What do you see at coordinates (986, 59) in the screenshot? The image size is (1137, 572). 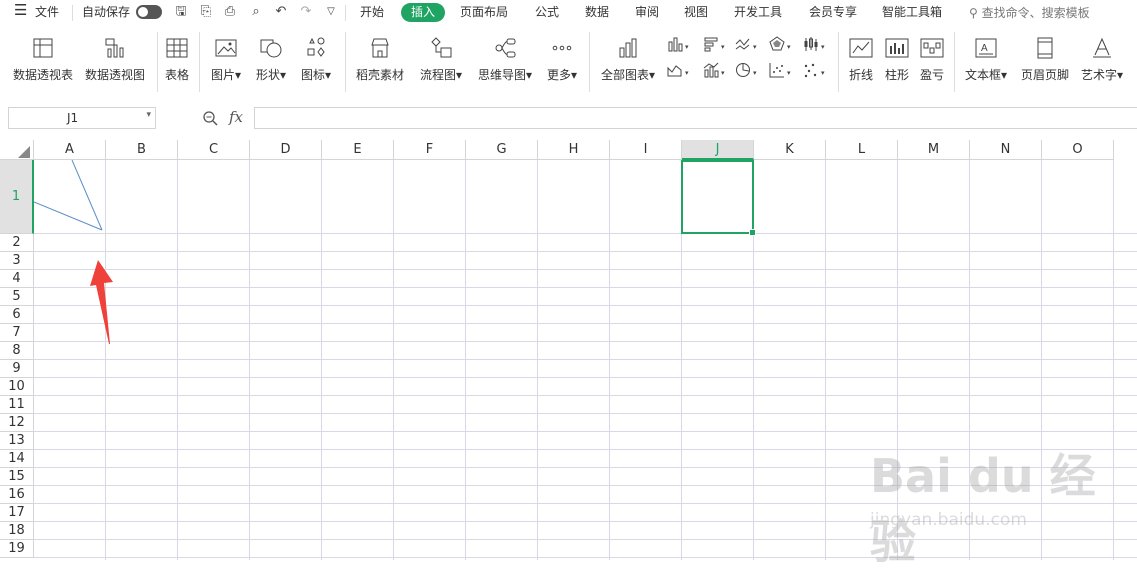 I see `textbox-button: A 文本框▾` at bounding box center [986, 59].